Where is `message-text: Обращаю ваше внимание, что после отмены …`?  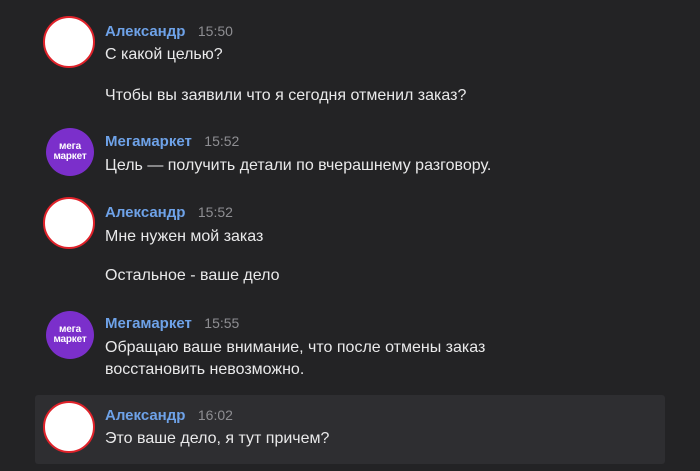 message-text: Обращаю ваше внимание, что после отмены … is located at coordinates (295, 347).